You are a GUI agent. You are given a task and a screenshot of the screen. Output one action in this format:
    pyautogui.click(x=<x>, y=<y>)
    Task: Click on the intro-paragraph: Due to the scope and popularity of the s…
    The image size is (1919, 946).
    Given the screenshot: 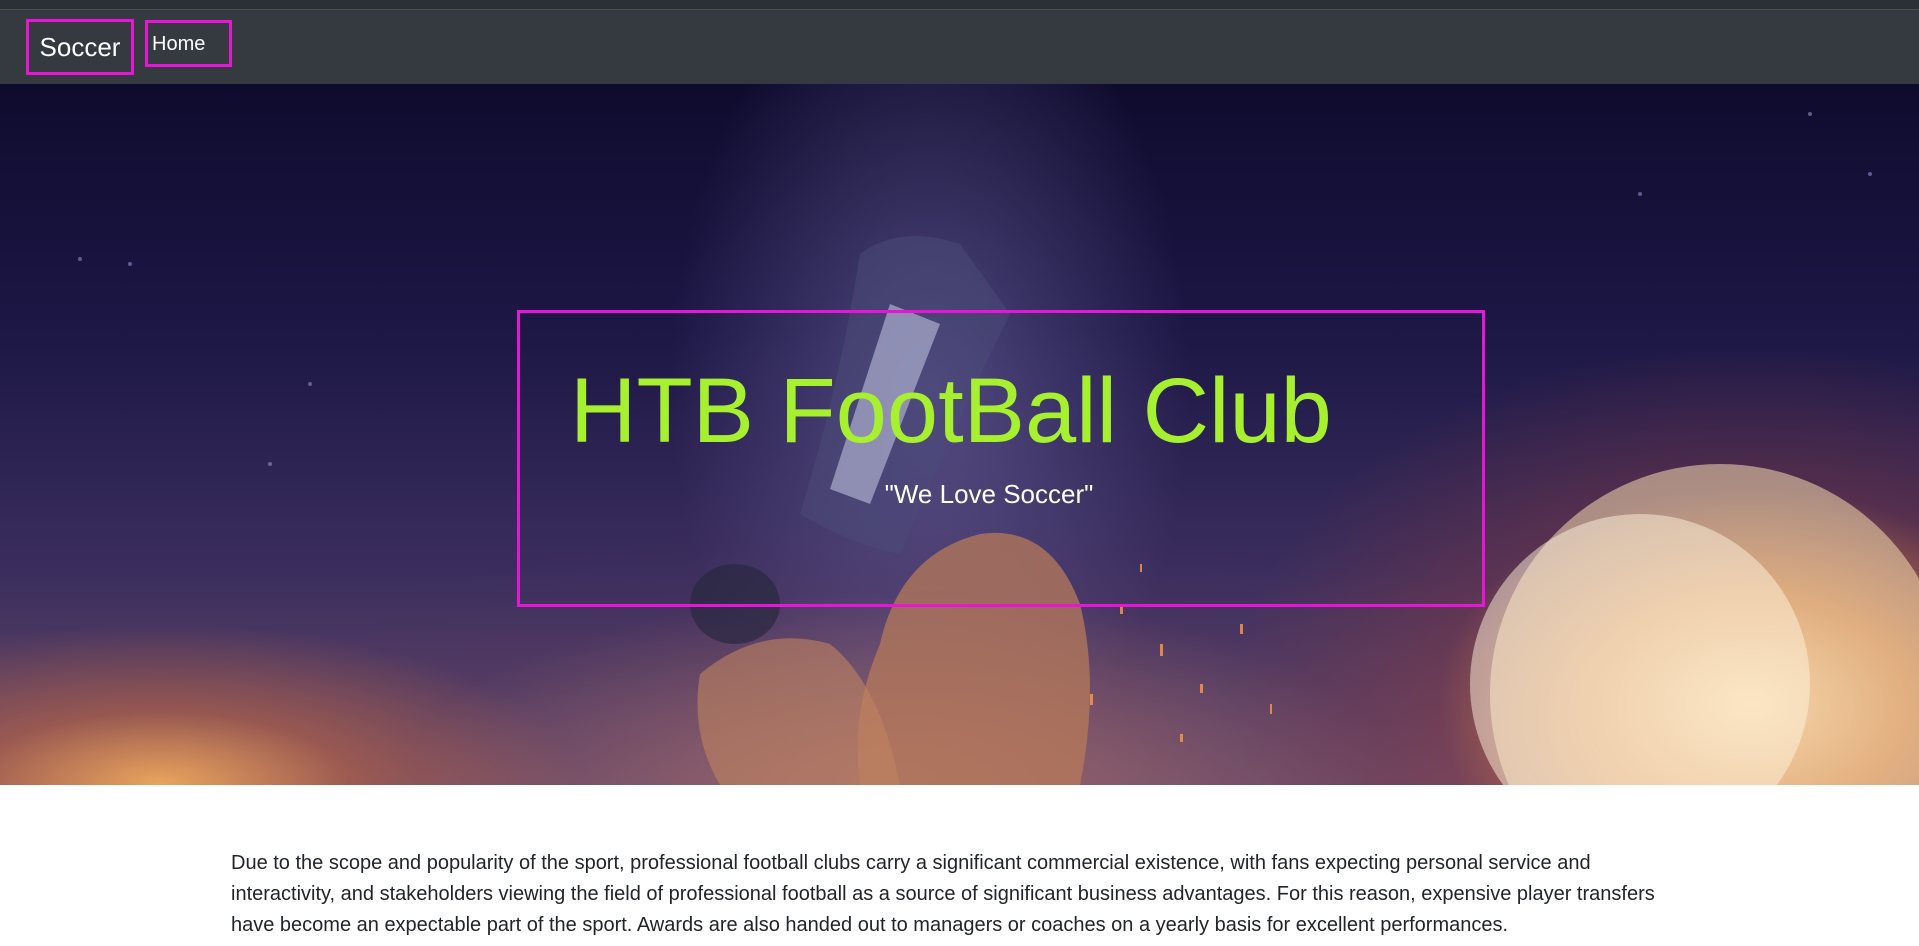 What is the action you would take?
    pyautogui.click(x=943, y=894)
    